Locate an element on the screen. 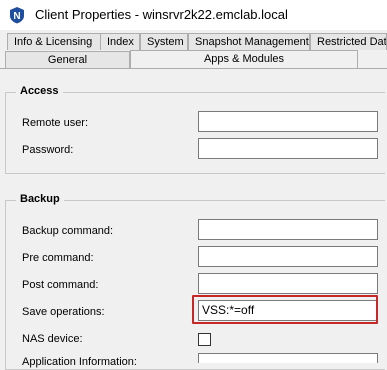 This screenshot has width=387, height=370. tab-restricted-data: Restricted Data is located at coordinates (348, 41).